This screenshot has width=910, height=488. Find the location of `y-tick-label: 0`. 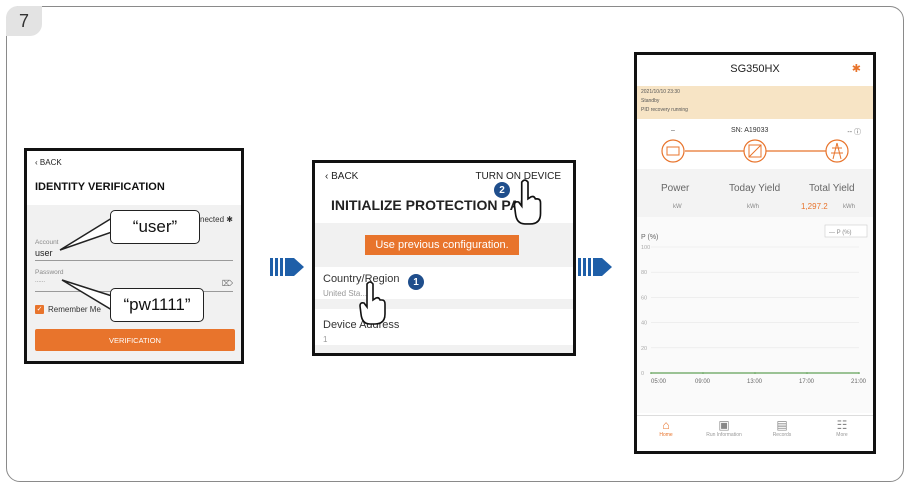

y-tick-label: 0 is located at coordinates (642, 374).